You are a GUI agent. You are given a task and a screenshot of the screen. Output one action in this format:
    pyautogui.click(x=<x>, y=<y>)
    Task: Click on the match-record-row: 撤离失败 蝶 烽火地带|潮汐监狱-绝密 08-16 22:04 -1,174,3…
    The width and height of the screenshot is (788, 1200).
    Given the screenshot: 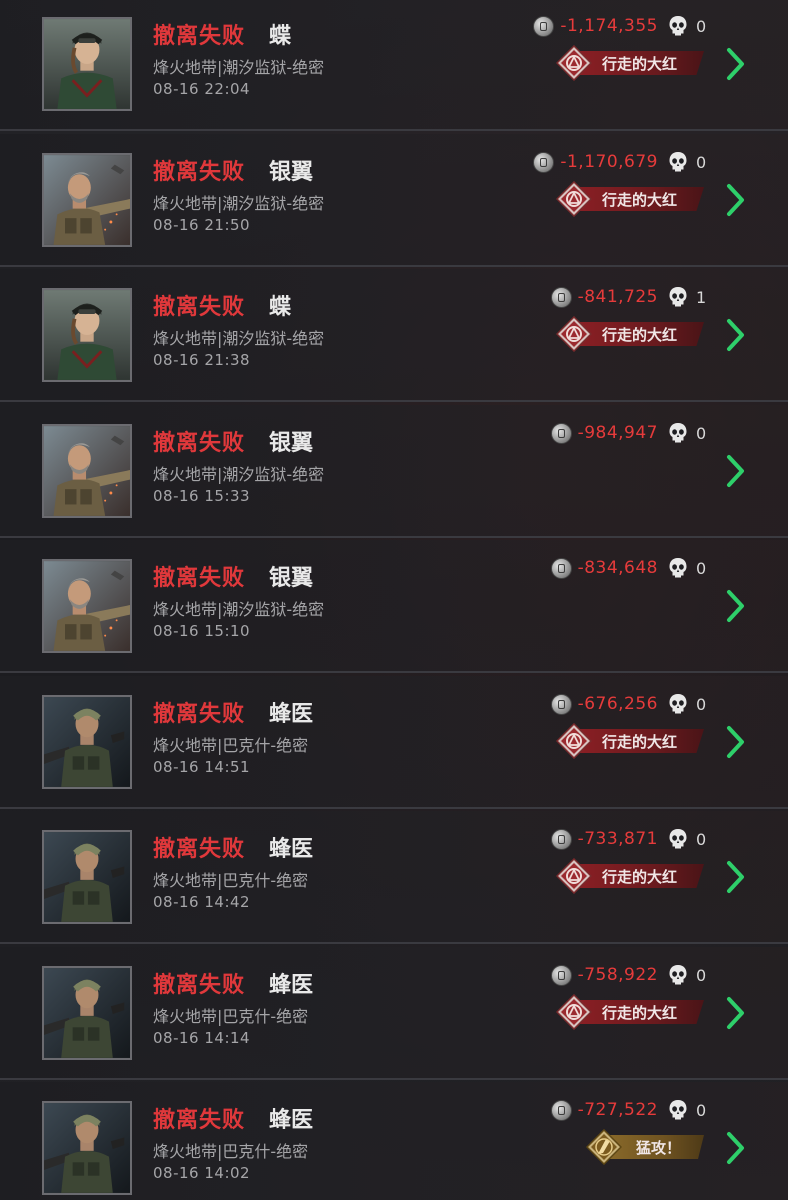 What is the action you would take?
    pyautogui.click(x=394, y=65)
    